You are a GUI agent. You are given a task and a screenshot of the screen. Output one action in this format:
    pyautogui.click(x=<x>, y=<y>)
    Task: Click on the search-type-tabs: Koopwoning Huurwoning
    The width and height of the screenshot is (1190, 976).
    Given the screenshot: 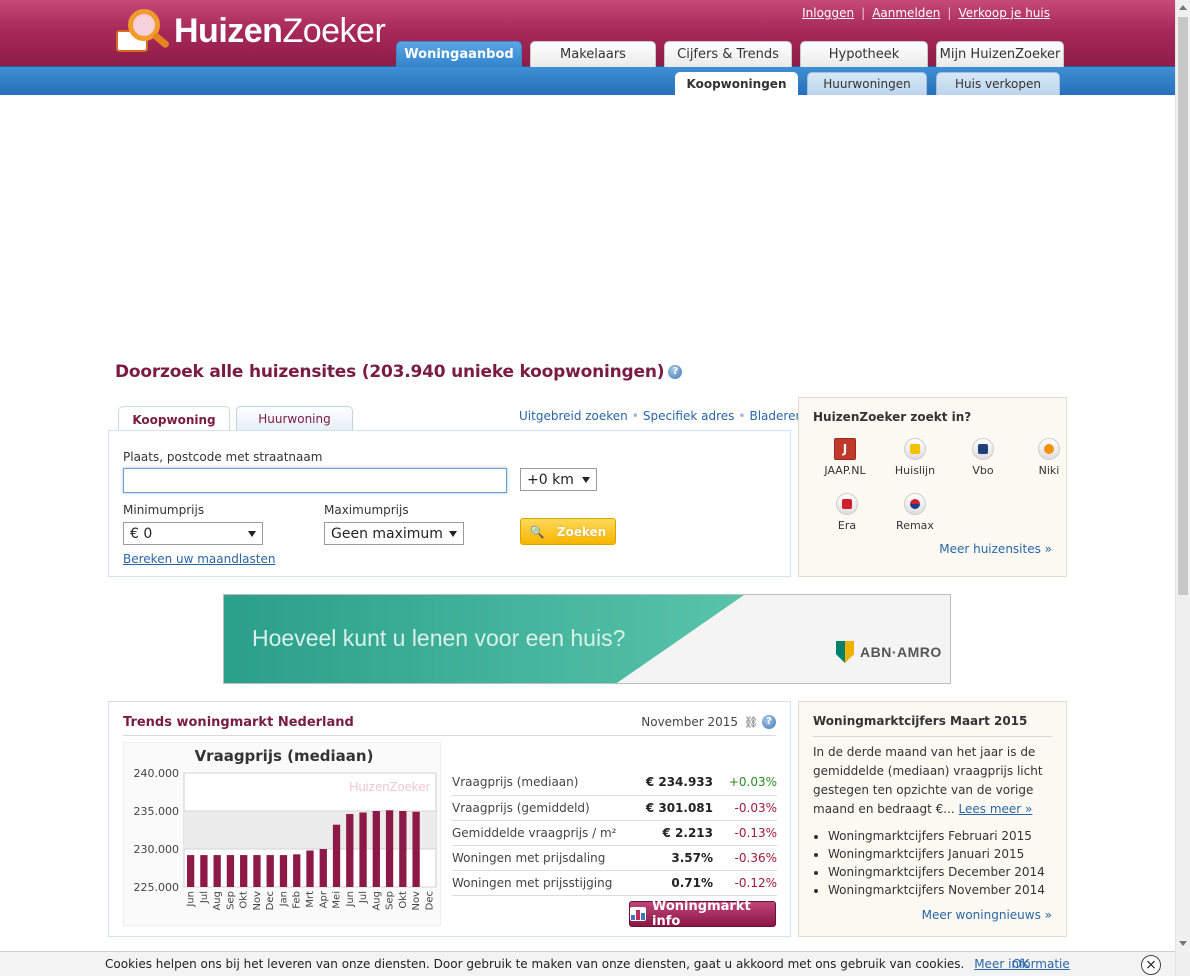 What is the action you would take?
    pyautogui.click(x=238, y=419)
    